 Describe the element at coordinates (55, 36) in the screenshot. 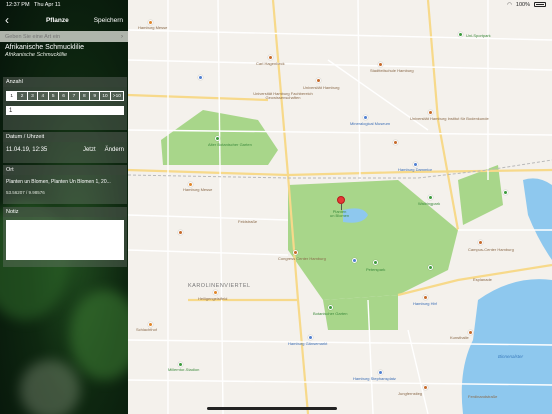

I see `species-search-input` at that location.